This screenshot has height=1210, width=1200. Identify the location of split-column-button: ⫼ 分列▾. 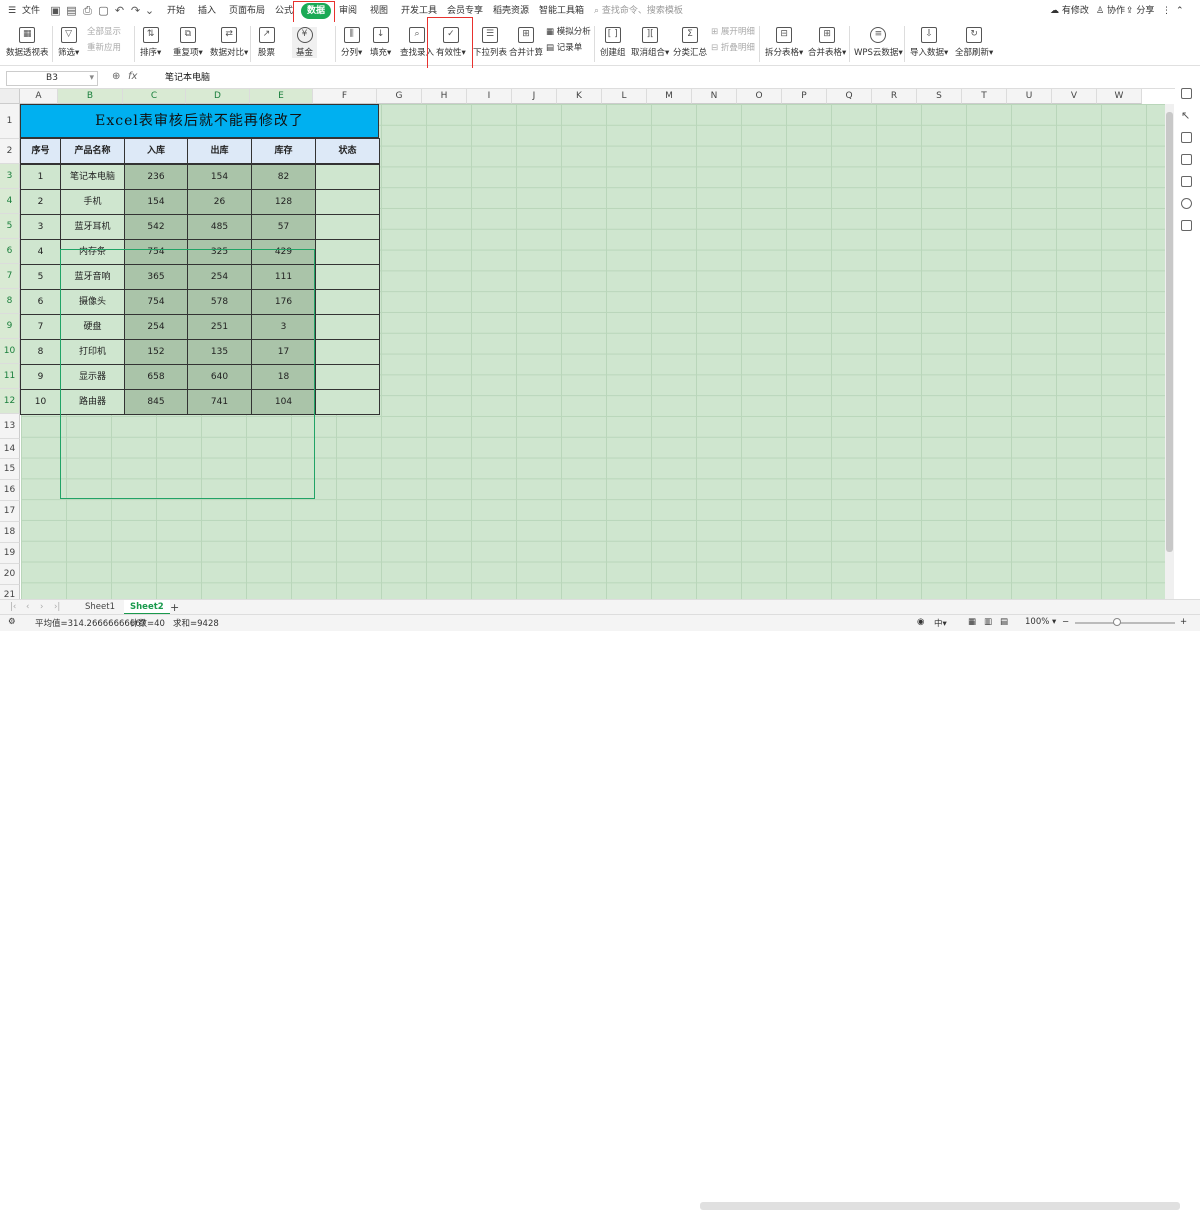
(351, 42).